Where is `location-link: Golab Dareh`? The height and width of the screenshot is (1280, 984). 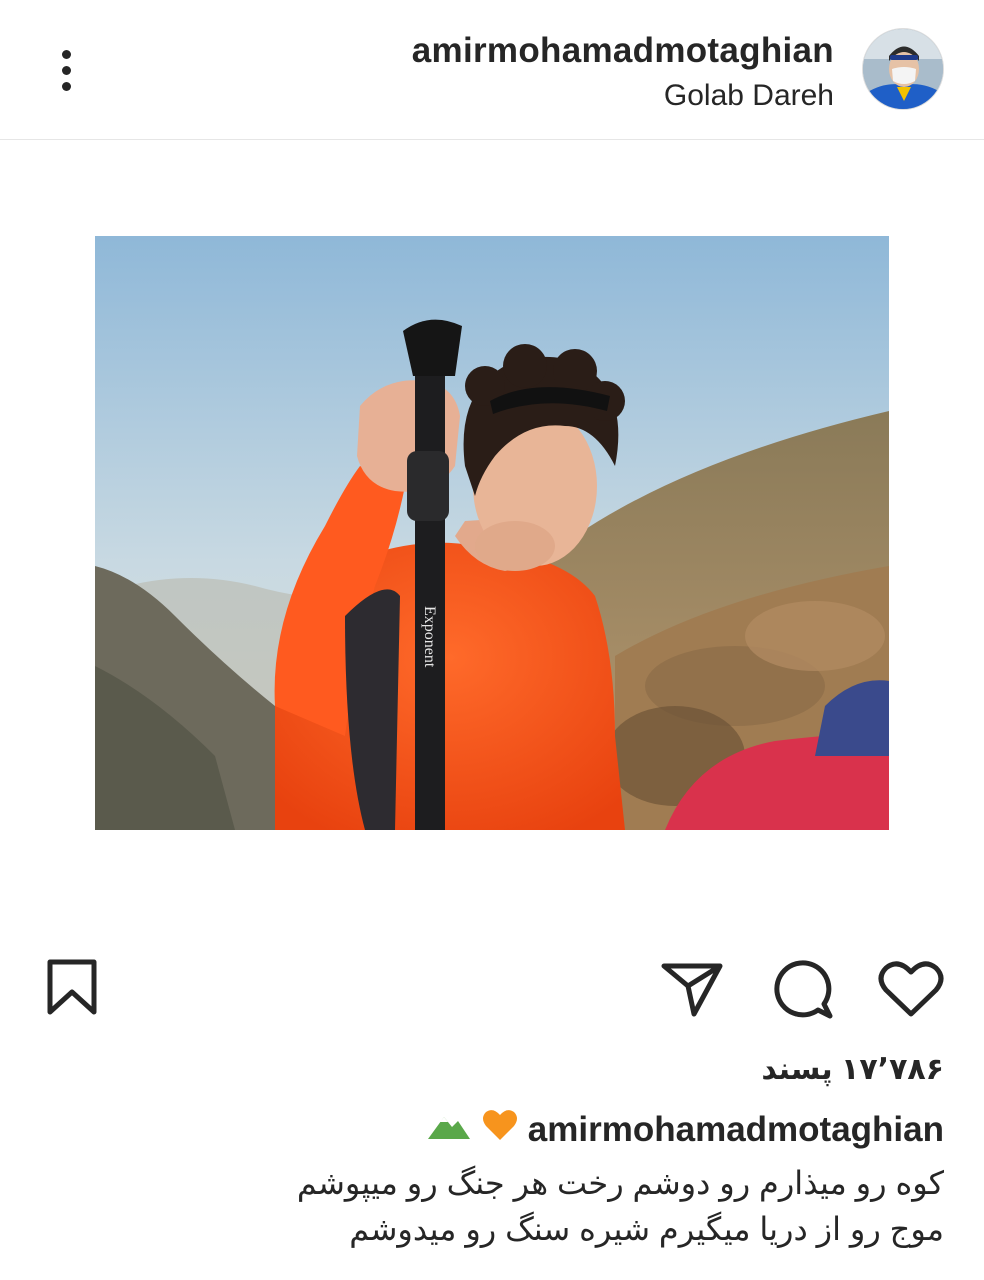
location-link: Golab Dareh is located at coordinates (623, 96).